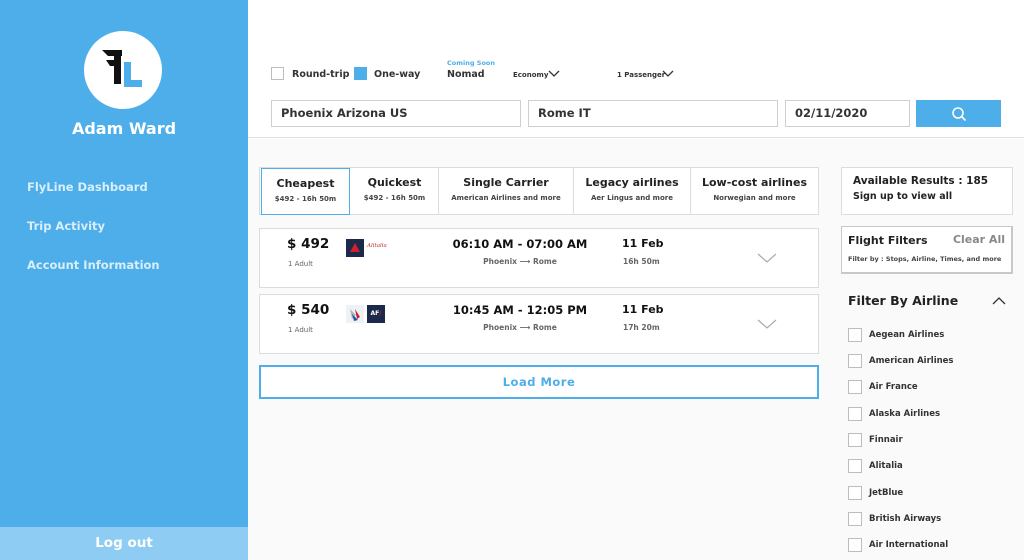 The image size is (1024, 560). I want to click on date-input: 02/11/2020, so click(847, 113).